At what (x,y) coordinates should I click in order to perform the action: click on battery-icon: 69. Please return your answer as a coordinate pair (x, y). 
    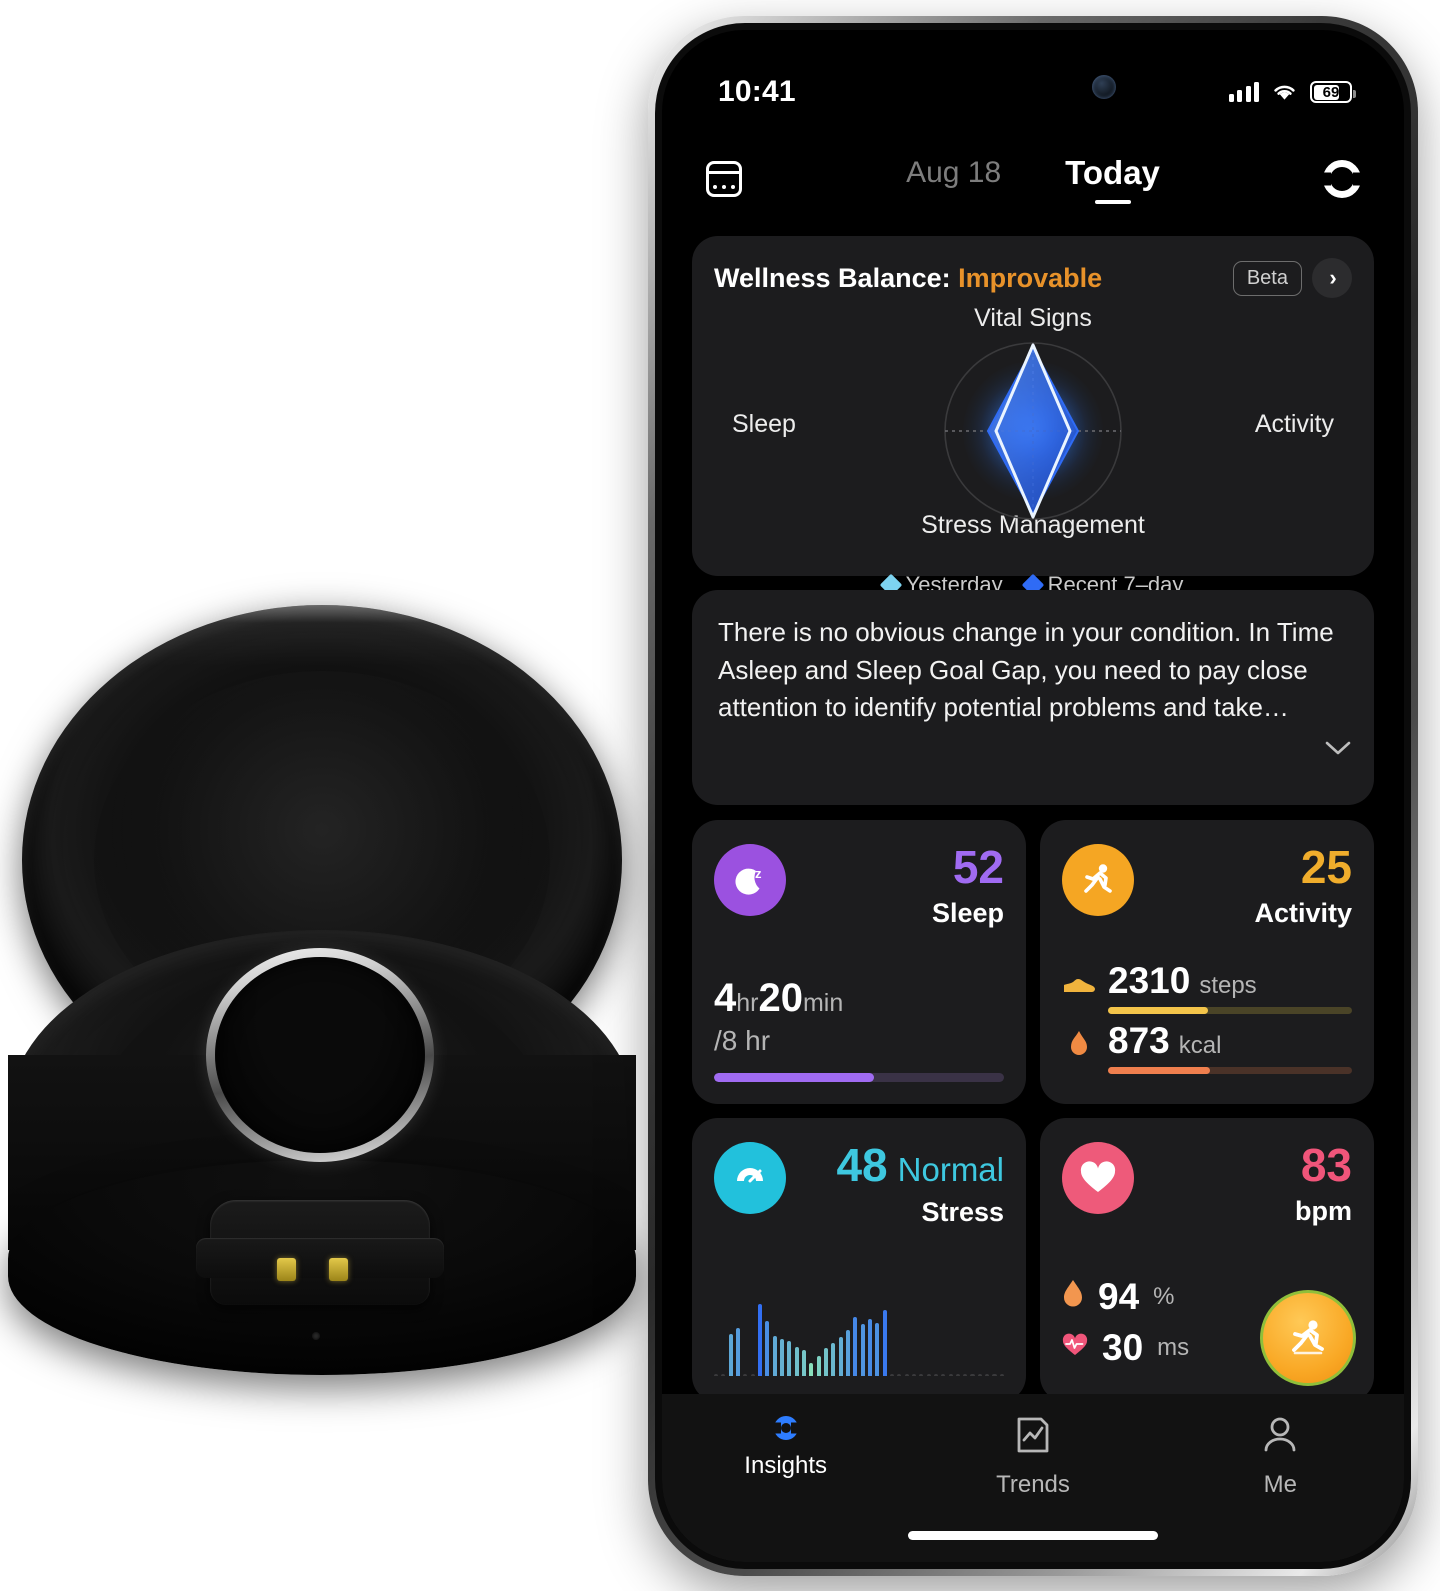
    Looking at the image, I should click on (1333, 92).